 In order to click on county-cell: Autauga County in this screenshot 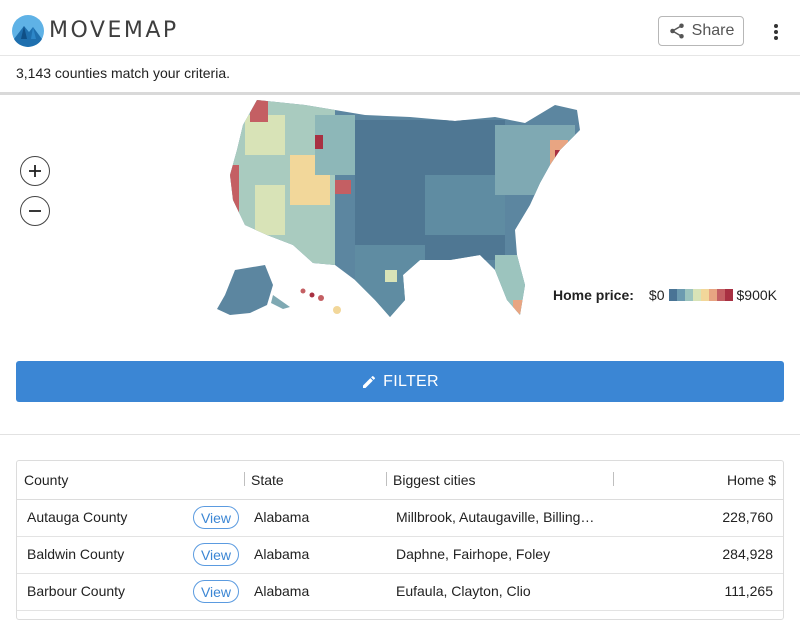, I will do `click(77, 517)`.